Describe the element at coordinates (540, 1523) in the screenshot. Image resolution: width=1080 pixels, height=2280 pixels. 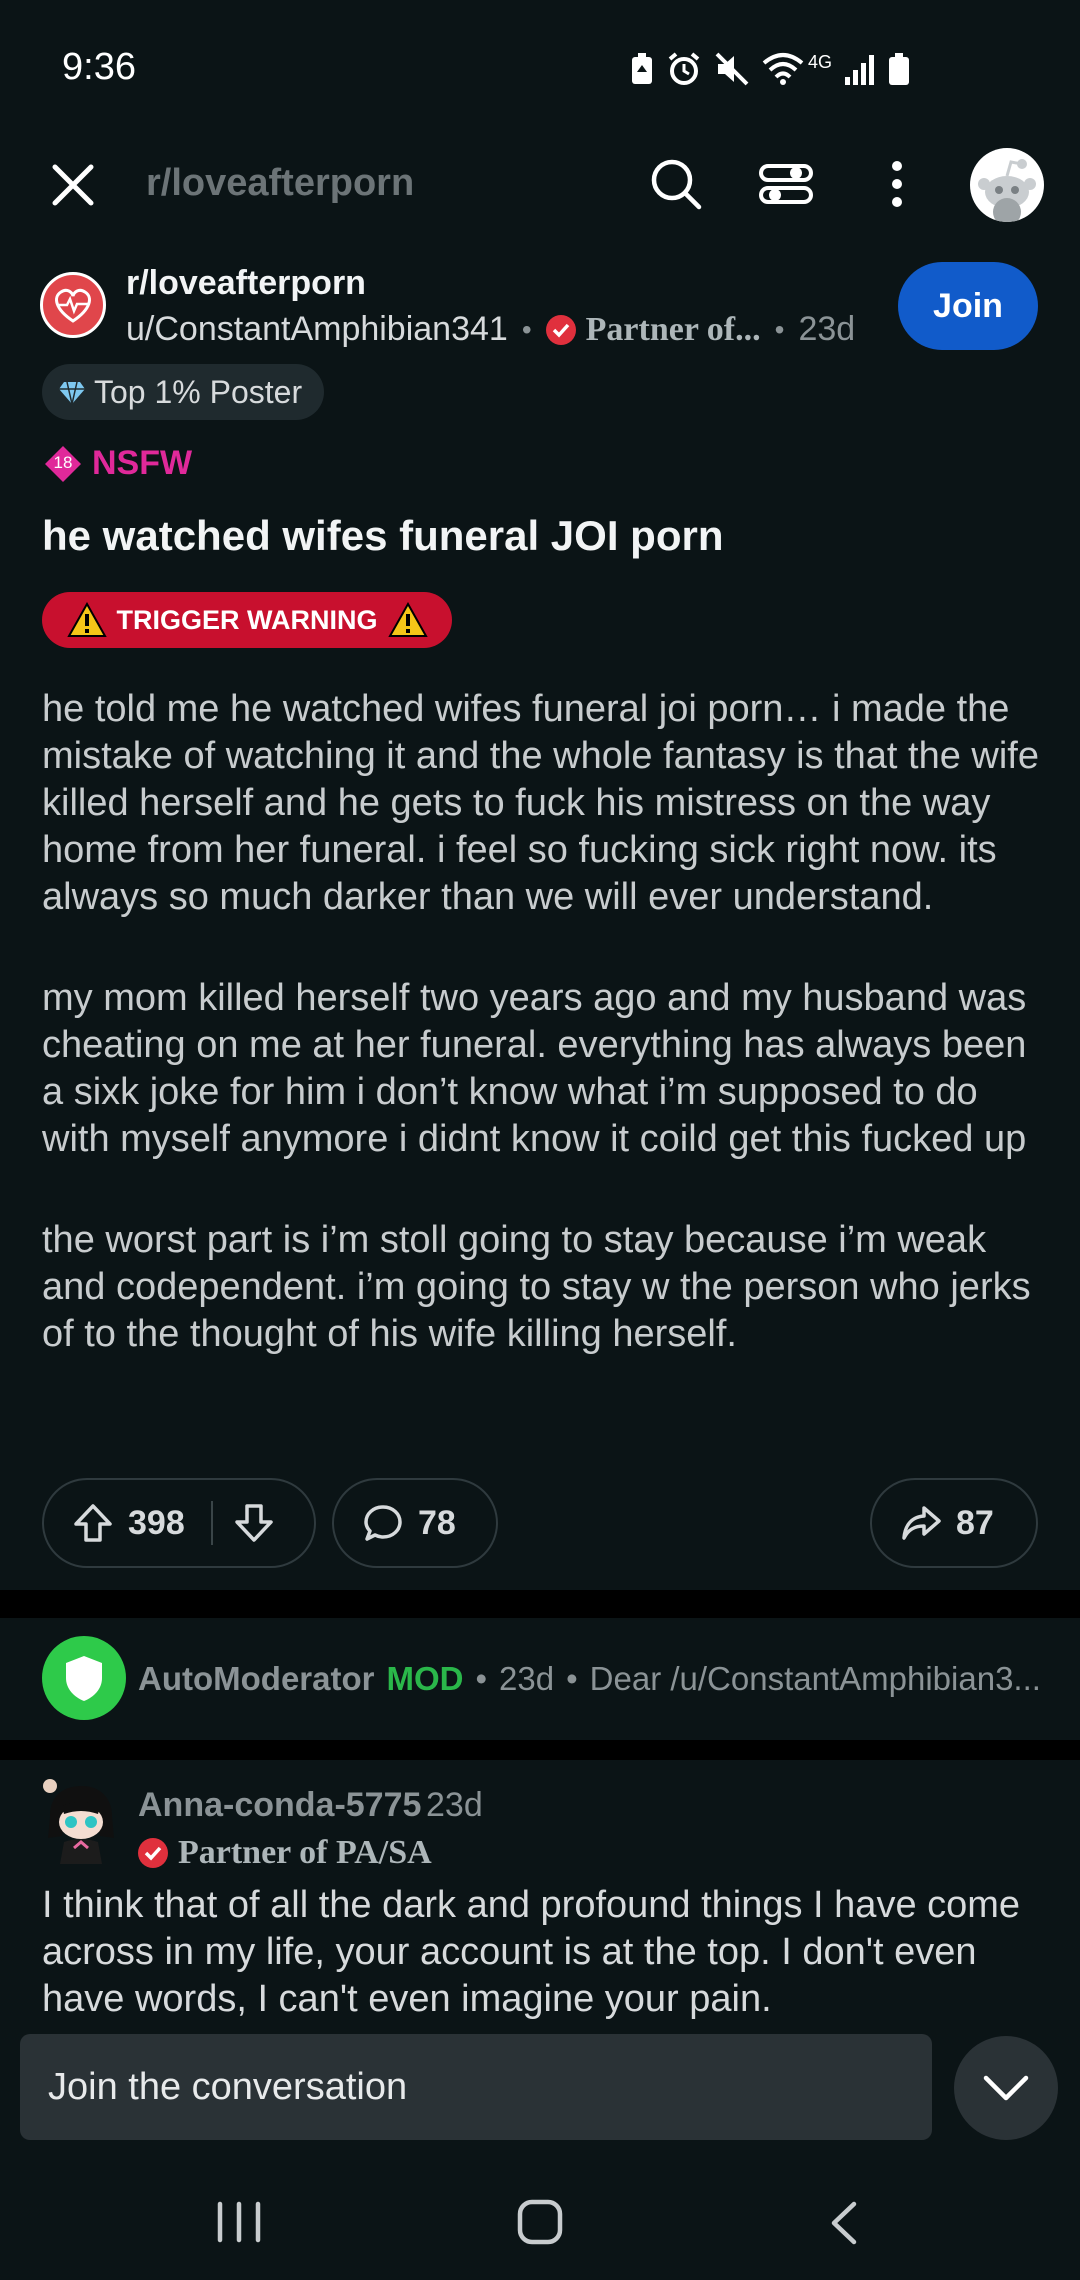
I see `post-actions: 398 78 87` at that location.